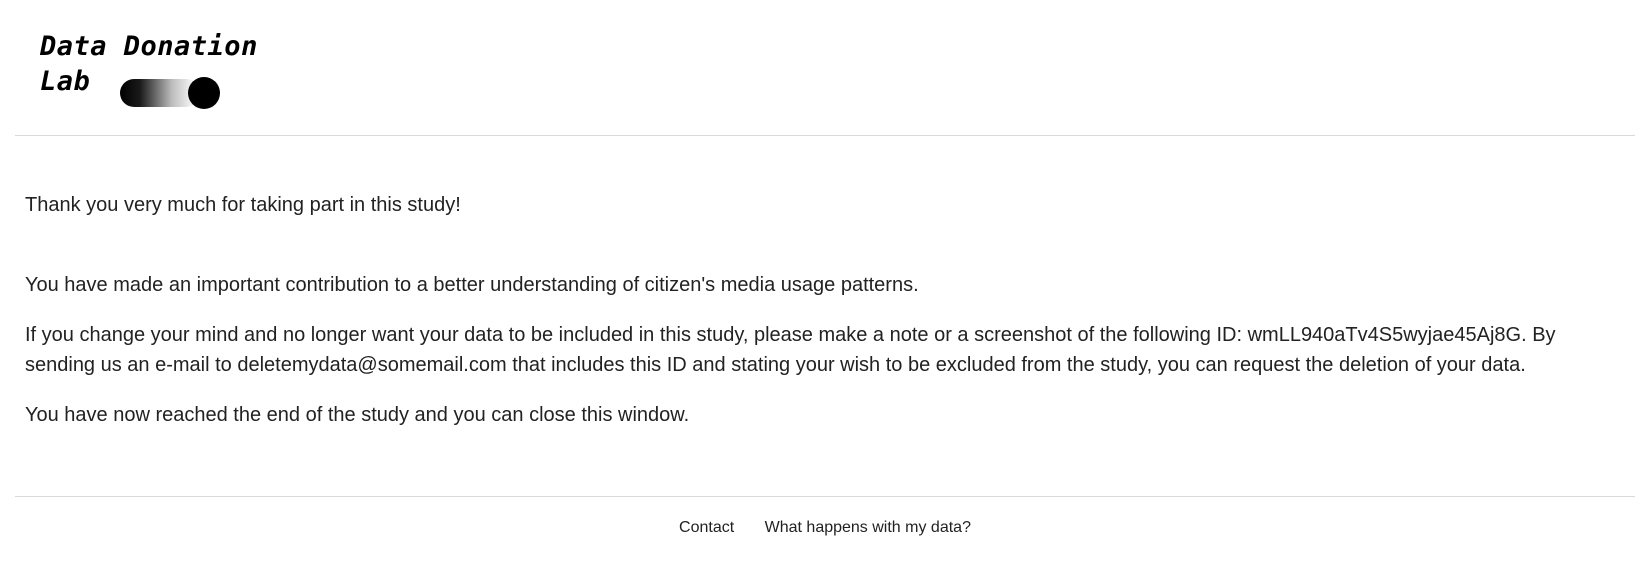 This screenshot has height=572, width=1650. Describe the element at coordinates (149, 46) in the screenshot. I see `logo-text-line-1: Data Donation` at that location.